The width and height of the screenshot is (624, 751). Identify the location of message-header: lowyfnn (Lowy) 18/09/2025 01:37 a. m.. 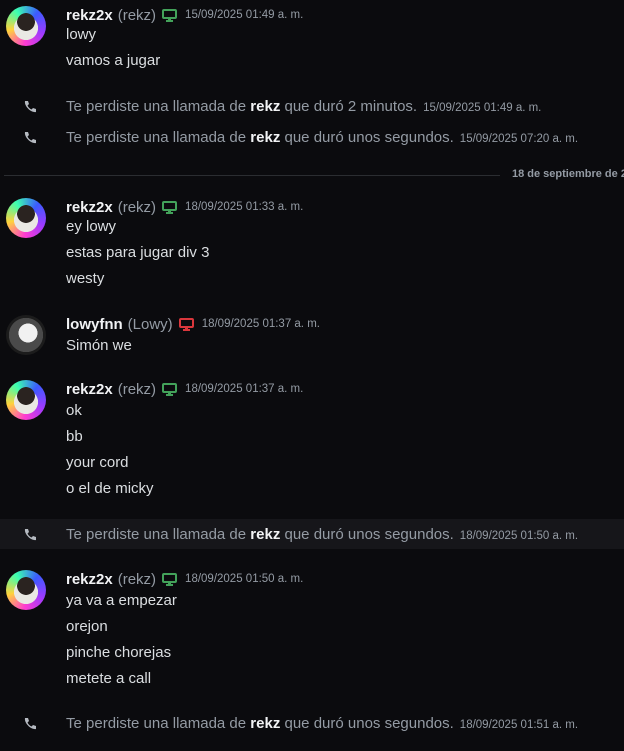
(193, 324).